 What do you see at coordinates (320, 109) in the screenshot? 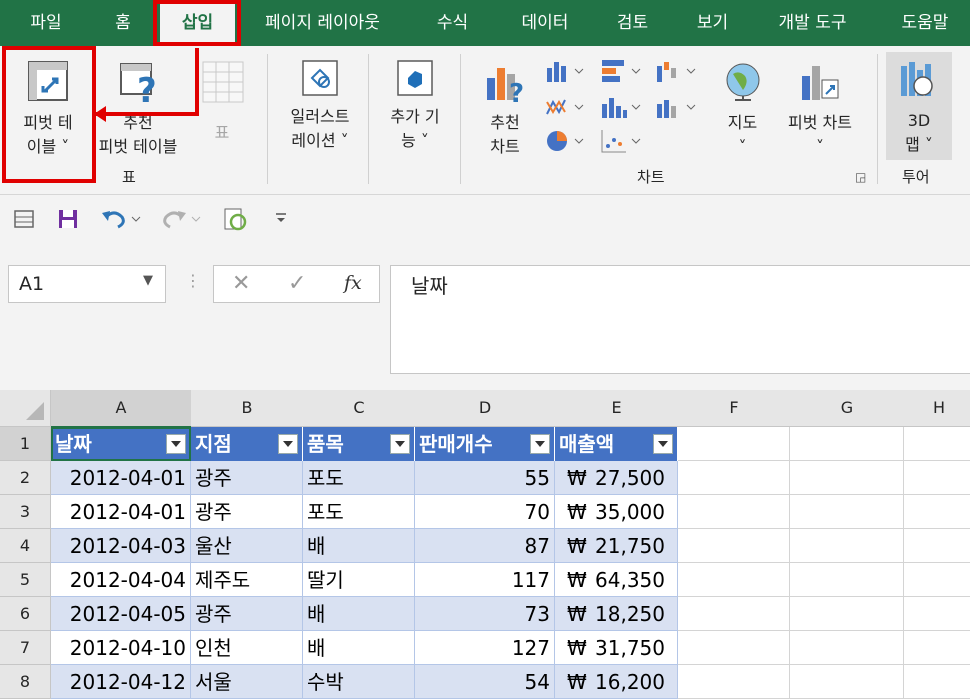
I see `illustrations-button: 일러스트 레이션 ˅` at bounding box center [320, 109].